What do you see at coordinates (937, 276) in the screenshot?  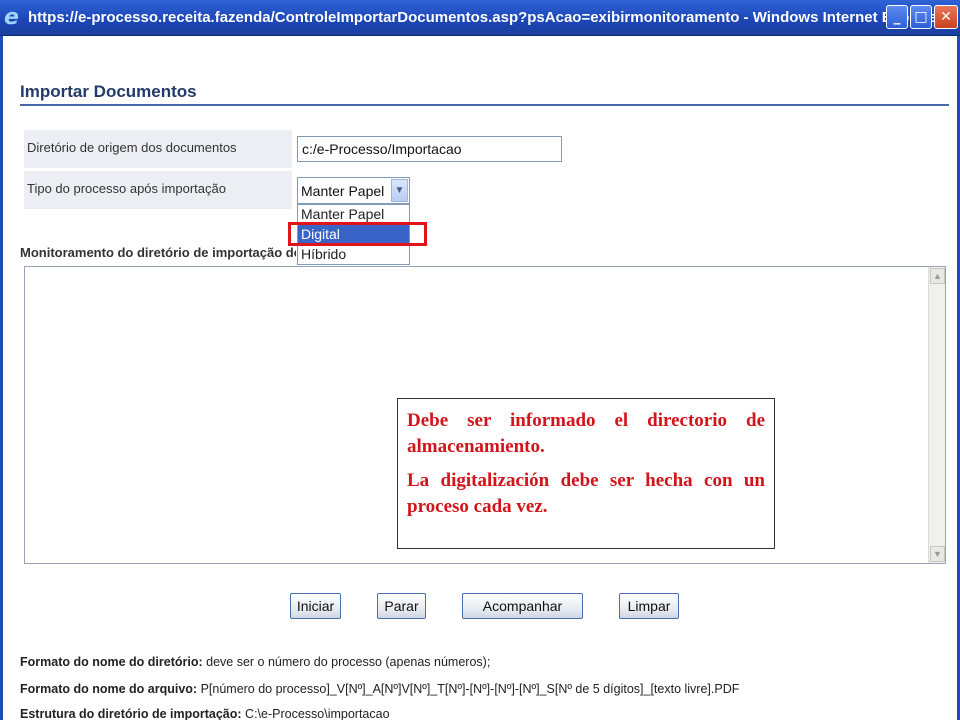 I see `scroll-up-icon: ▲` at bounding box center [937, 276].